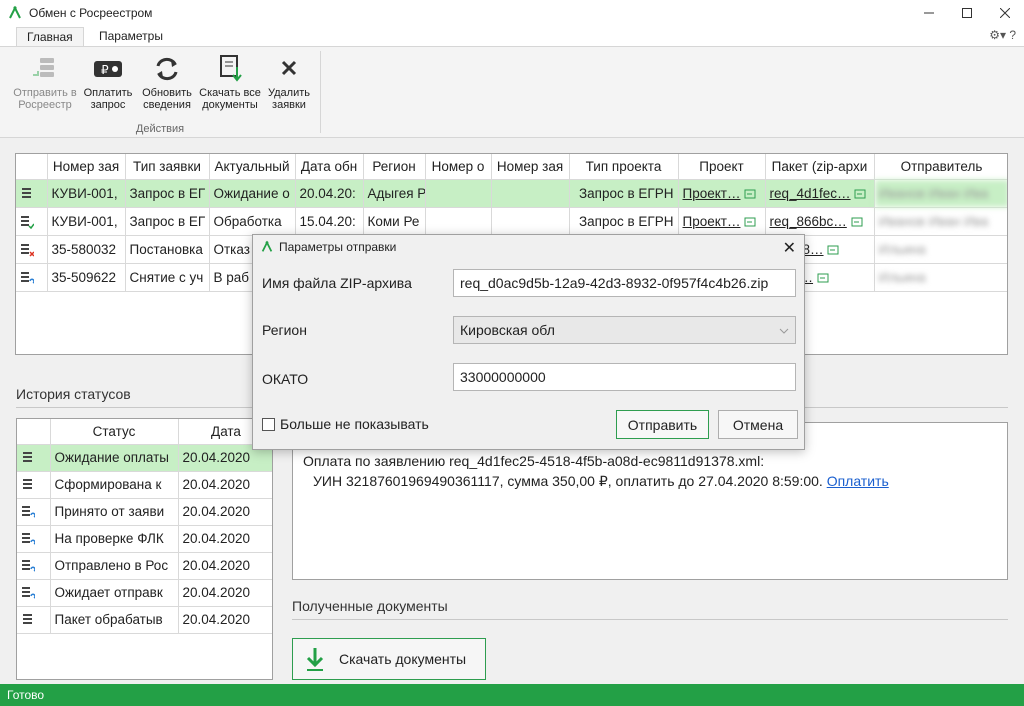 The height and width of the screenshot is (706, 1024). What do you see at coordinates (940, 167) in the screenshot?
I see `col-sender: Отправитель` at bounding box center [940, 167].